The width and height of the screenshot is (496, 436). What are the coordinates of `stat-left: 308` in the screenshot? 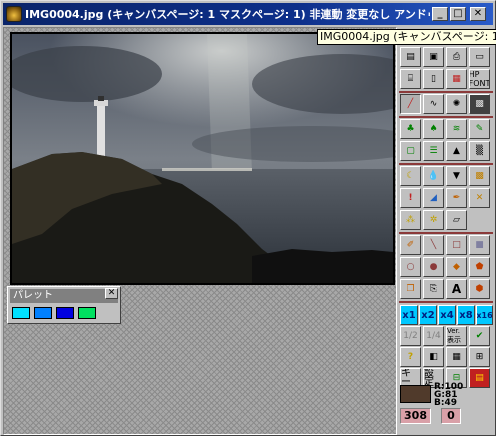 It's located at (415, 416).